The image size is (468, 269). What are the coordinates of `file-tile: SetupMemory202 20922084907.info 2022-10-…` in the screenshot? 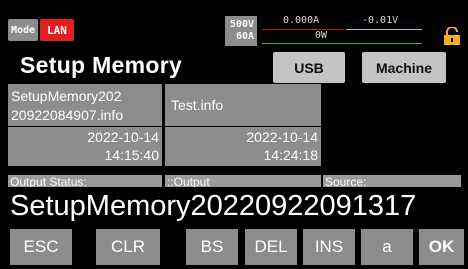 It's located at (85, 125).